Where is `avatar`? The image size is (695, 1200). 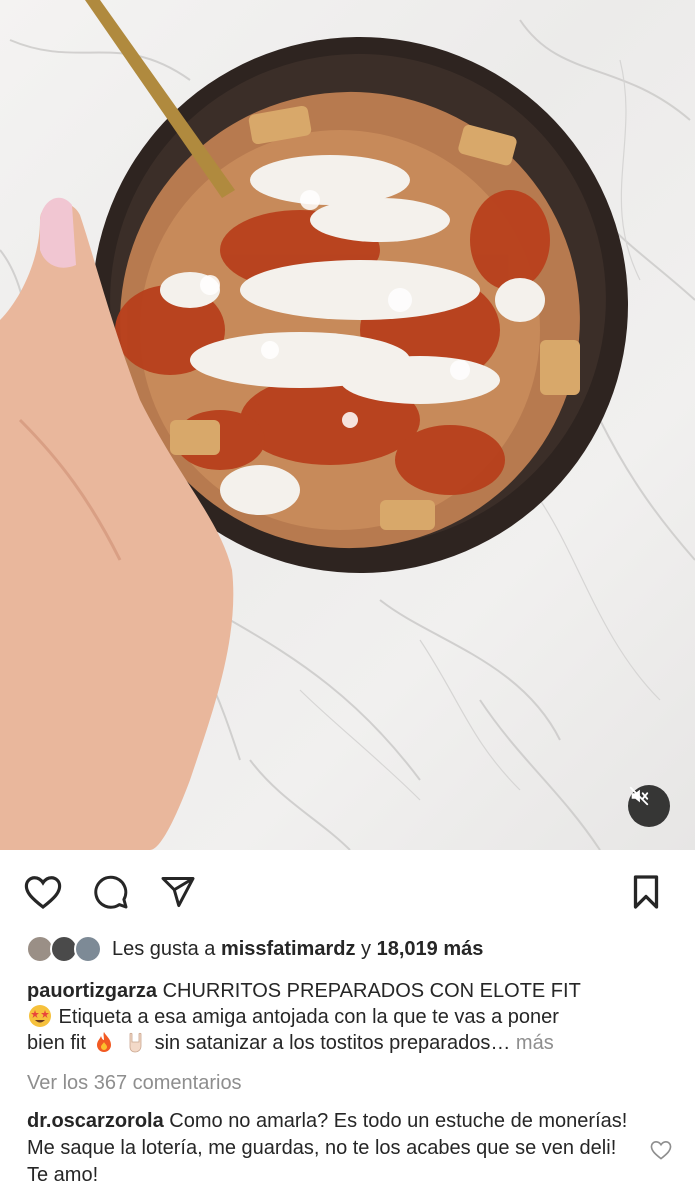 avatar is located at coordinates (88, 949).